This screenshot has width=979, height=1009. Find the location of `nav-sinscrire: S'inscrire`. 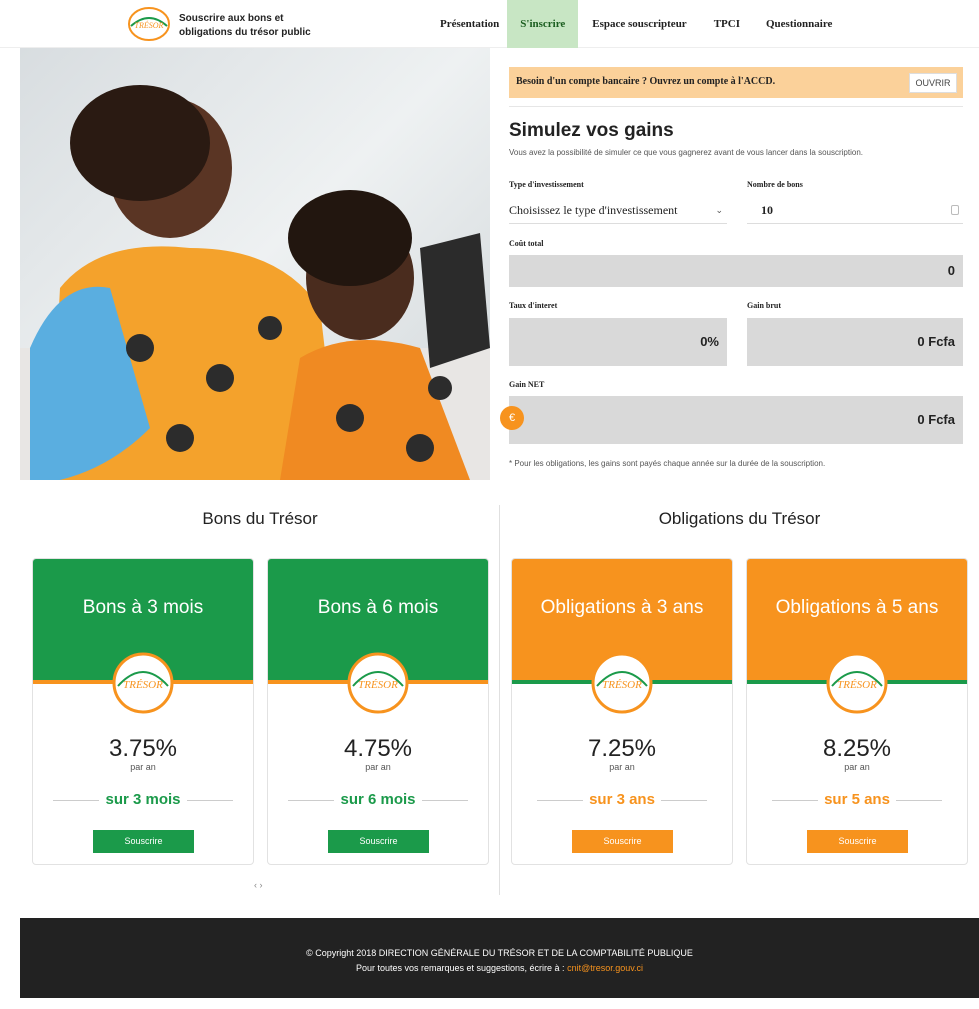

nav-sinscrire: S'inscrire is located at coordinates (543, 24).